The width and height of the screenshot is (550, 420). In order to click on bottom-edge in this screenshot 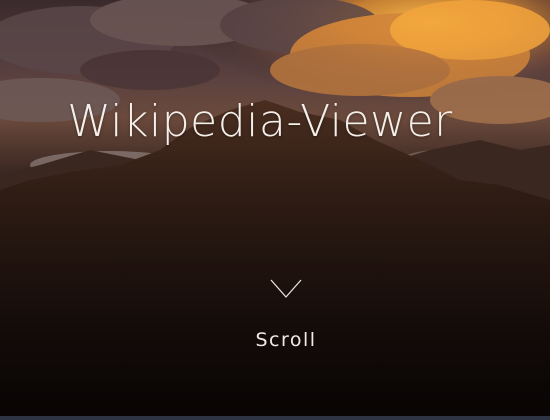, I will do `click(275, 418)`.